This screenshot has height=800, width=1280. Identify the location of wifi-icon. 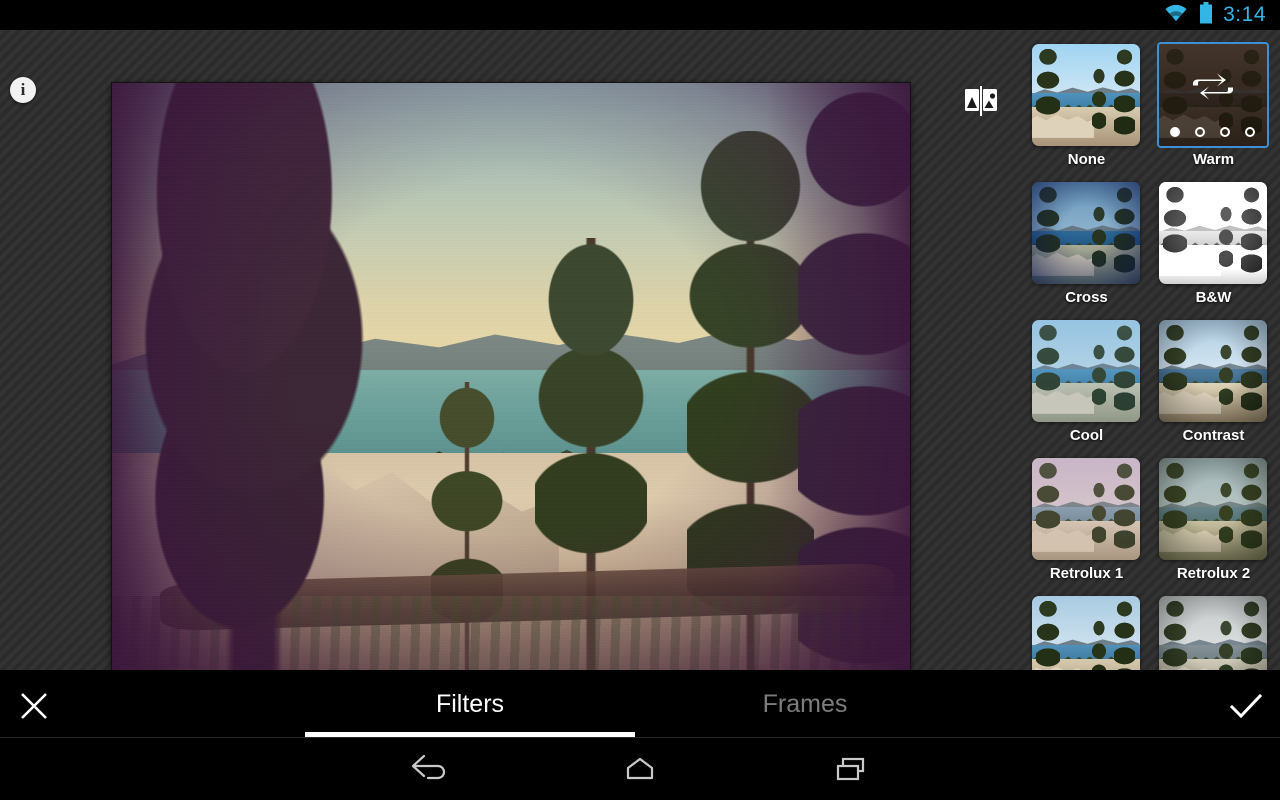
(1176, 15).